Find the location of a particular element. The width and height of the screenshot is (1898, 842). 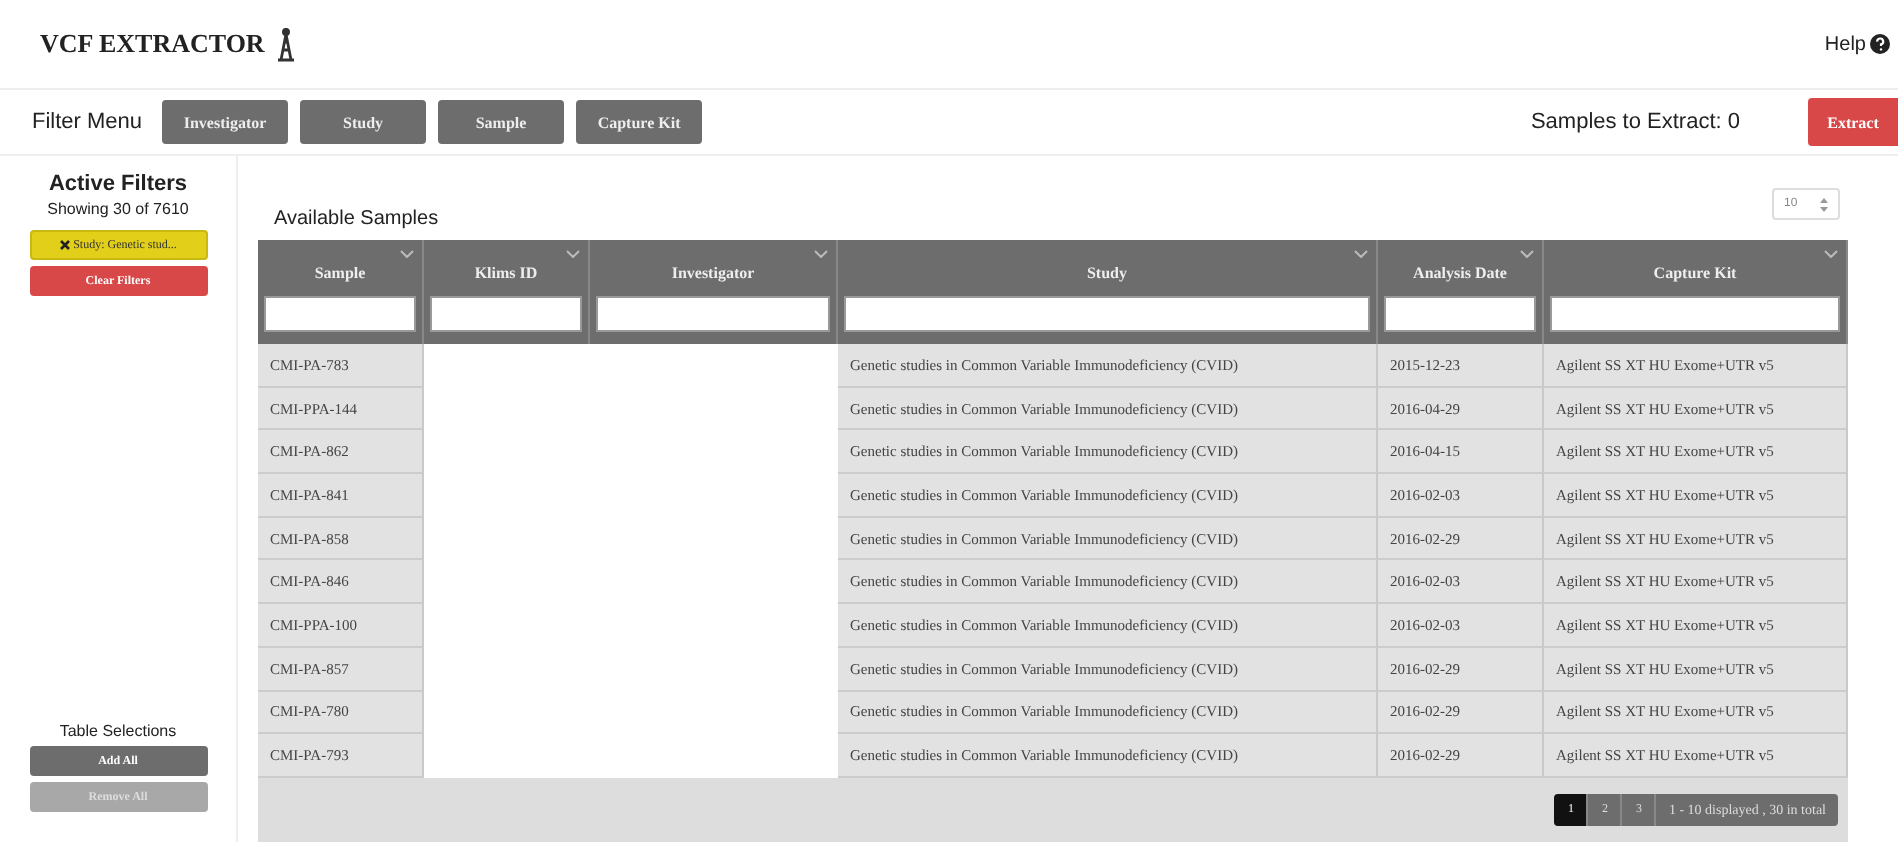

active-filters-title: Active Filters is located at coordinates (118, 184).